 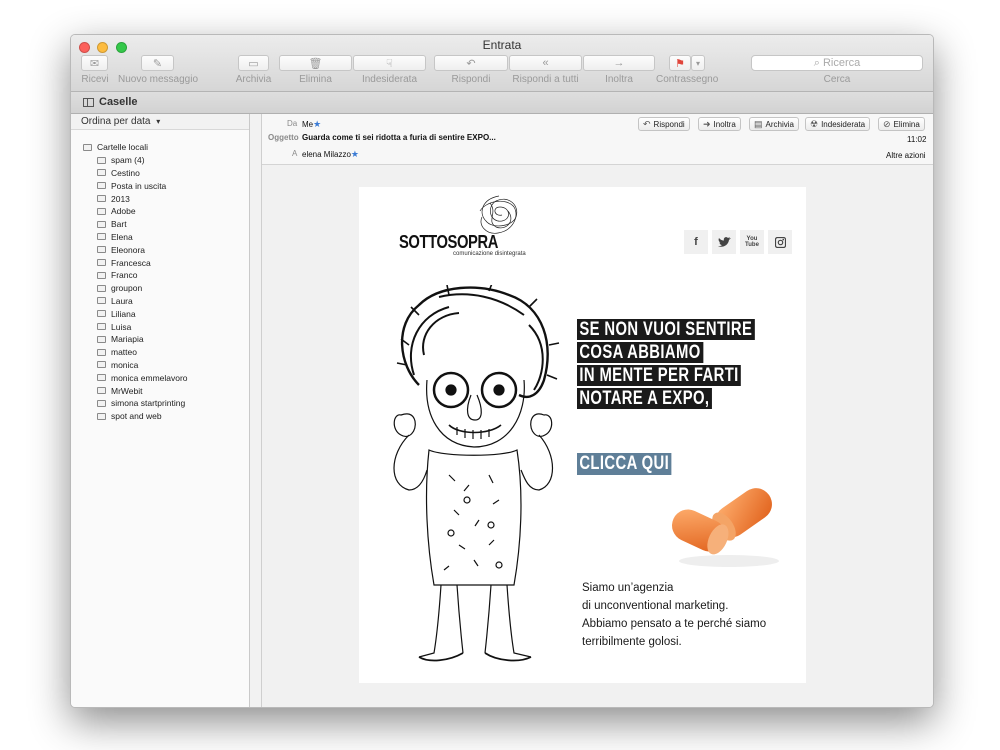 I want to click on search-placeholder: Ricerca, so click(x=841, y=63).